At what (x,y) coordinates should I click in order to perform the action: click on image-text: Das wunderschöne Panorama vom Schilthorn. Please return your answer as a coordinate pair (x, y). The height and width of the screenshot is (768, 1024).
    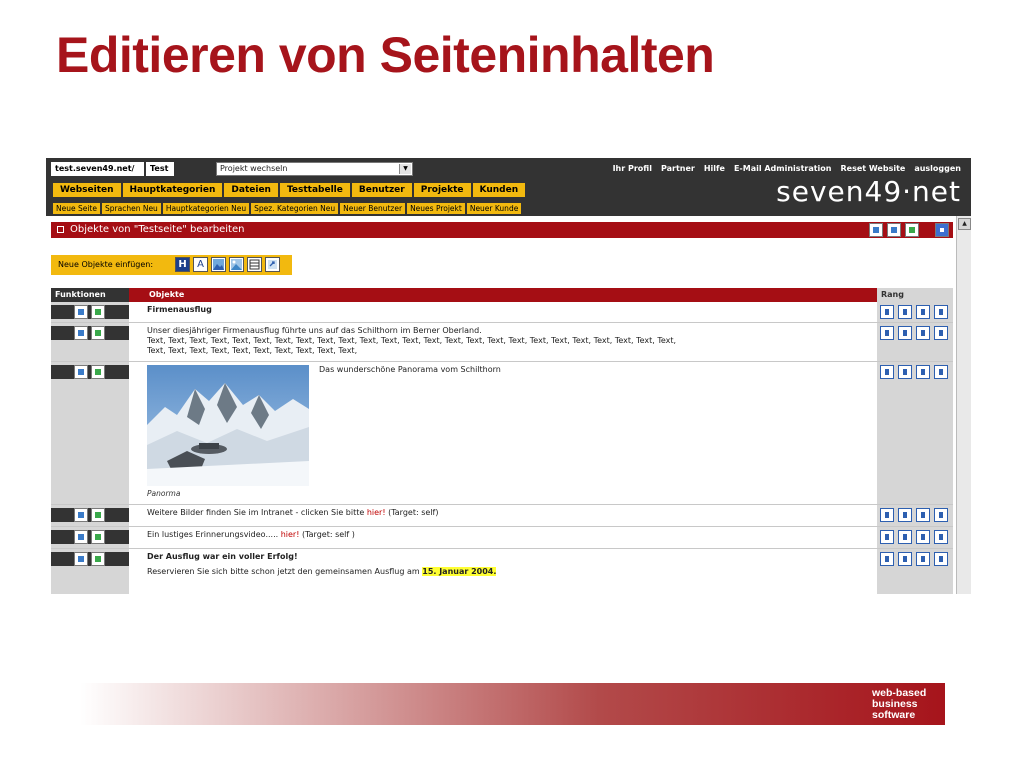
    Looking at the image, I should click on (410, 369).